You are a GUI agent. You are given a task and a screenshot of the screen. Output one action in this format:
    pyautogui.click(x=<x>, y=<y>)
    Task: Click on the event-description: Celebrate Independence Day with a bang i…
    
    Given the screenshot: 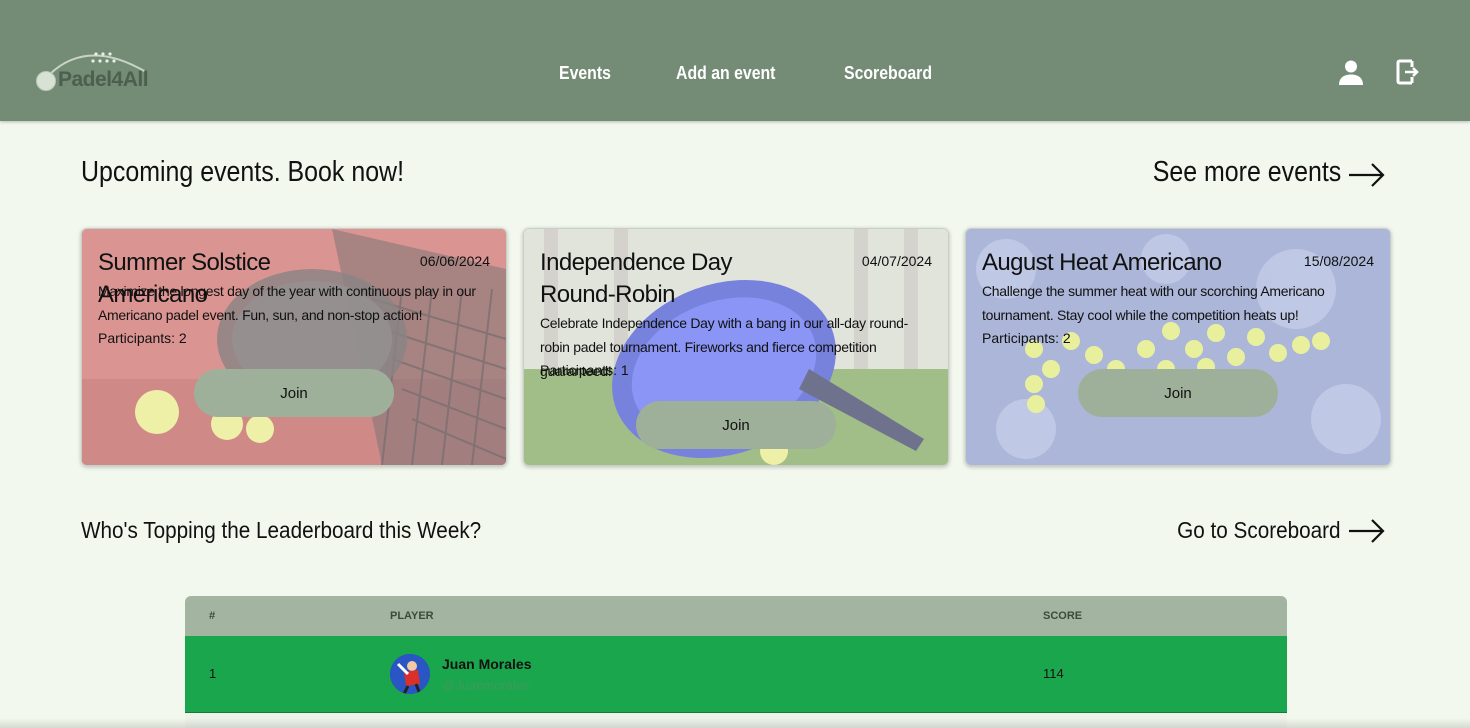 What is the action you would take?
    pyautogui.click(x=724, y=347)
    